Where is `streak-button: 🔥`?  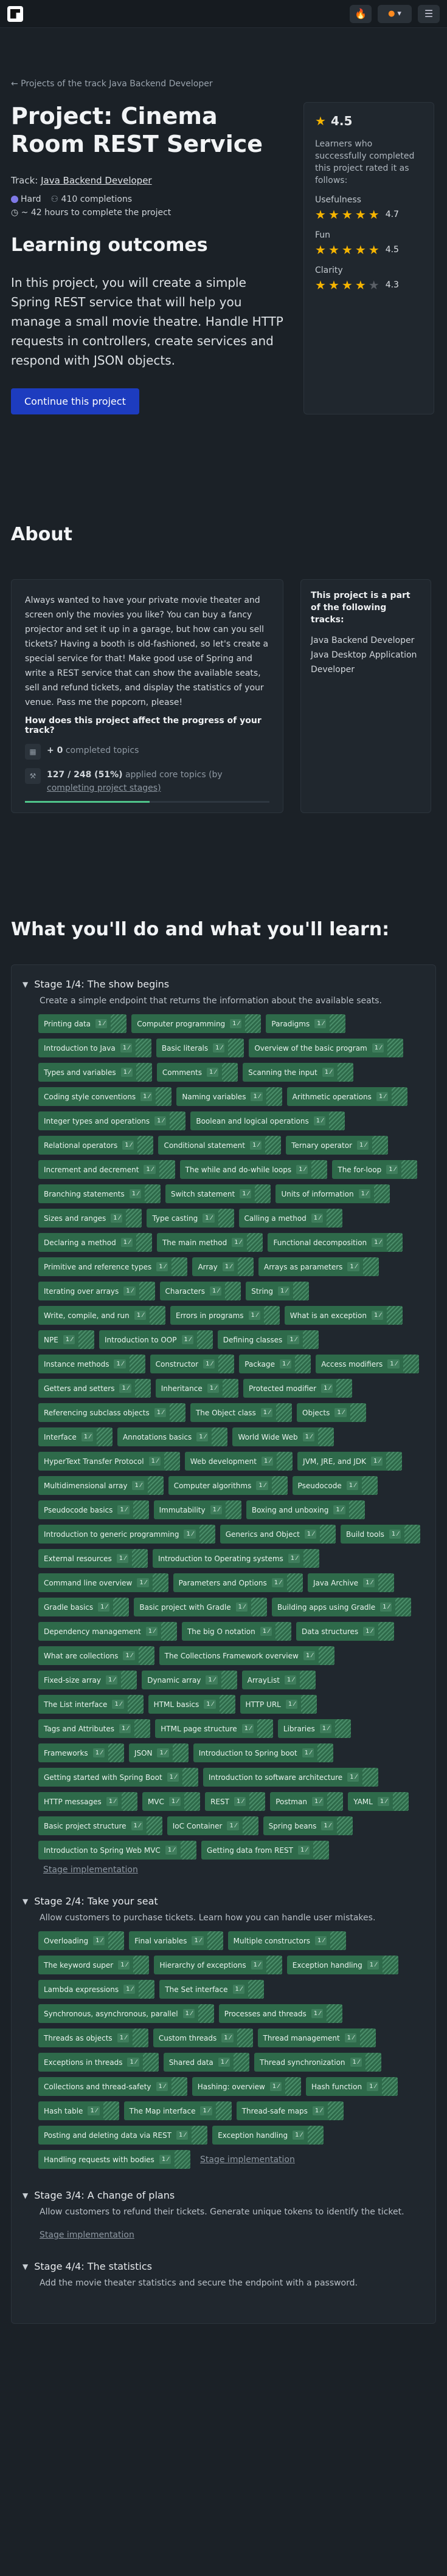
streak-button: 🔥 is located at coordinates (361, 13).